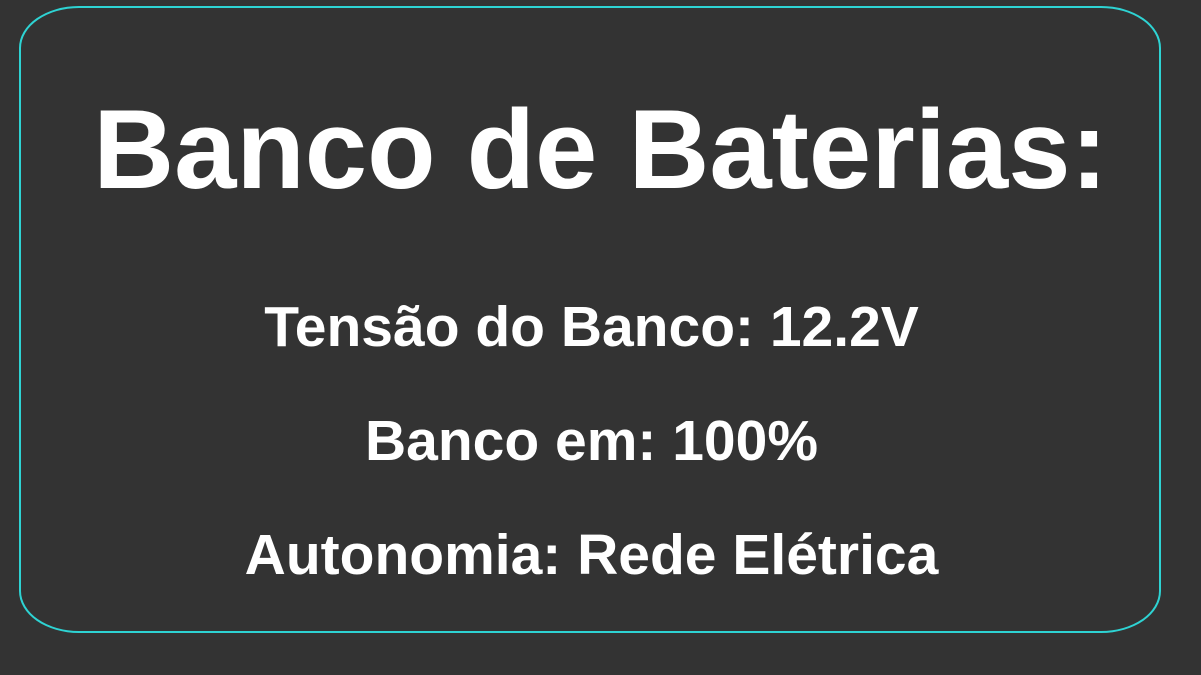 The width and height of the screenshot is (1201, 675). What do you see at coordinates (591, 327) in the screenshot?
I see `bank-voltage-text: Tensão do Banco: 12.2V` at bounding box center [591, 327].